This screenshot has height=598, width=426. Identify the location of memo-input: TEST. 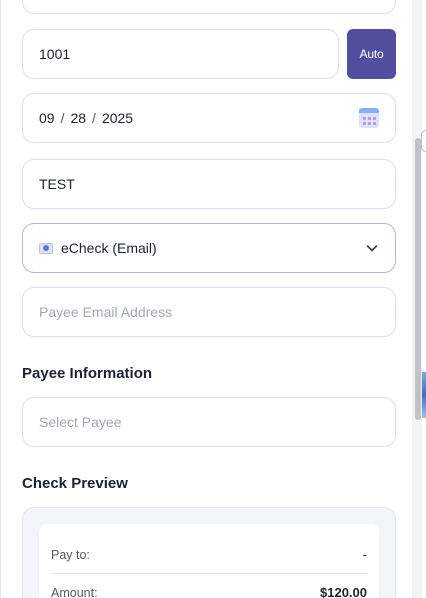
(209, 184).